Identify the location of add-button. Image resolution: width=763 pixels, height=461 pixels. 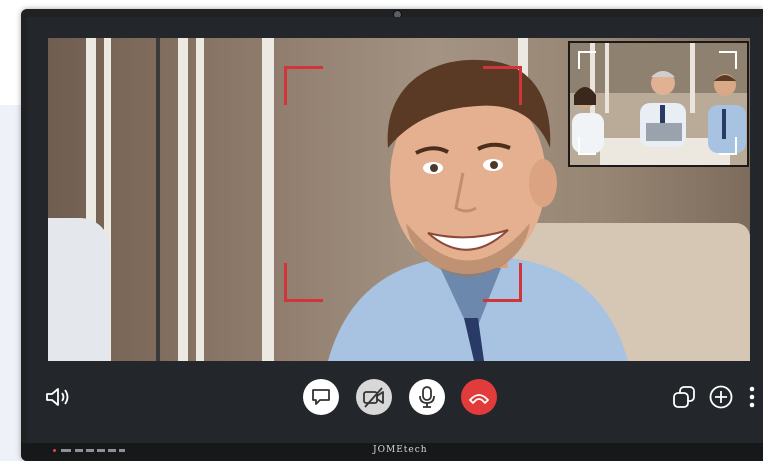
(721, 397).